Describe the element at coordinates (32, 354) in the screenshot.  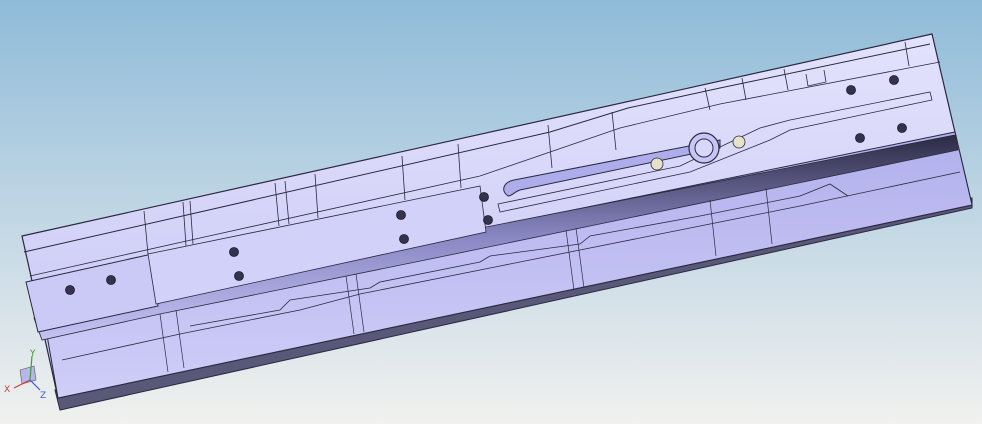
I see `triad-y-label: Y` at that location.